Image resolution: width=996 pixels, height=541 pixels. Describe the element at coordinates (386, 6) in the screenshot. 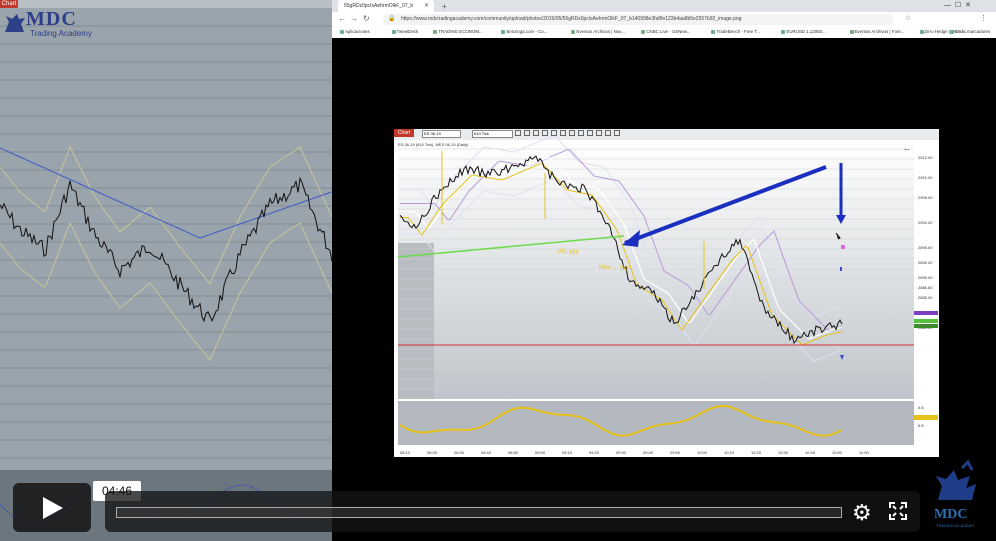

I see `browser-tab: 55gRDz0pcIsAehrmOlkF_07_b` at that location.